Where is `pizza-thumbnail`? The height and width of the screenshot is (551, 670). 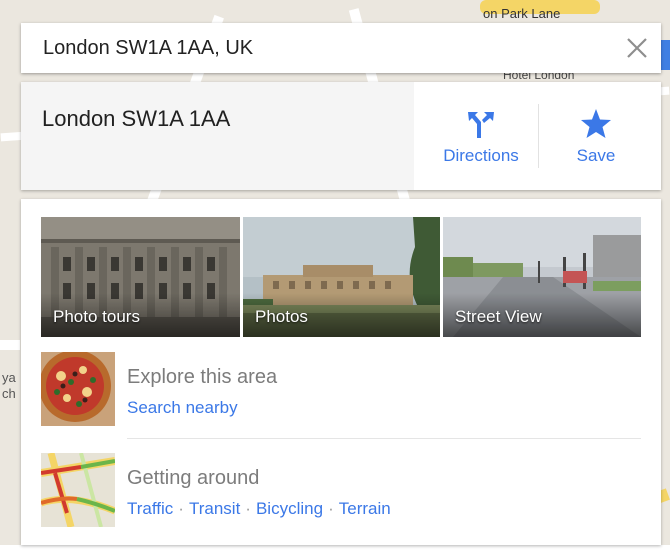 pizza-thumbnail is located at coordinates (78, 389).